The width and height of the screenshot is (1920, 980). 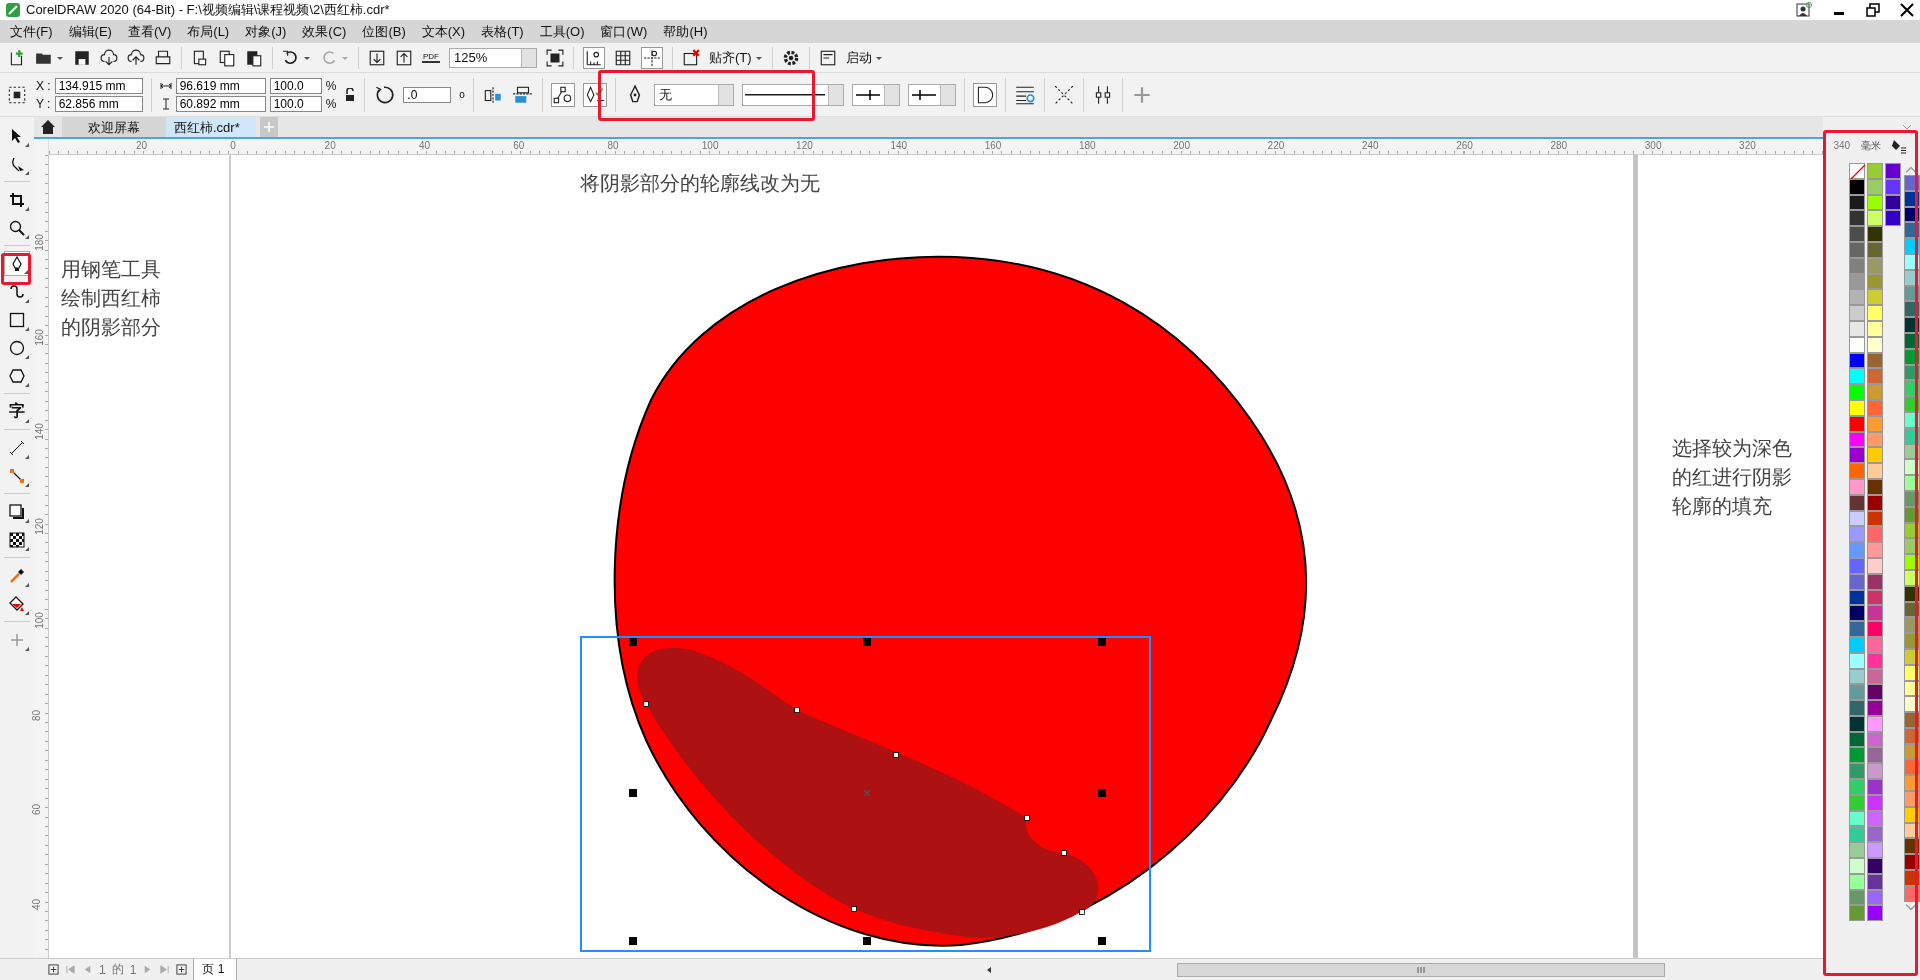 I want to click on note-line: 绘制西红柿, so click(x=111, y=298).